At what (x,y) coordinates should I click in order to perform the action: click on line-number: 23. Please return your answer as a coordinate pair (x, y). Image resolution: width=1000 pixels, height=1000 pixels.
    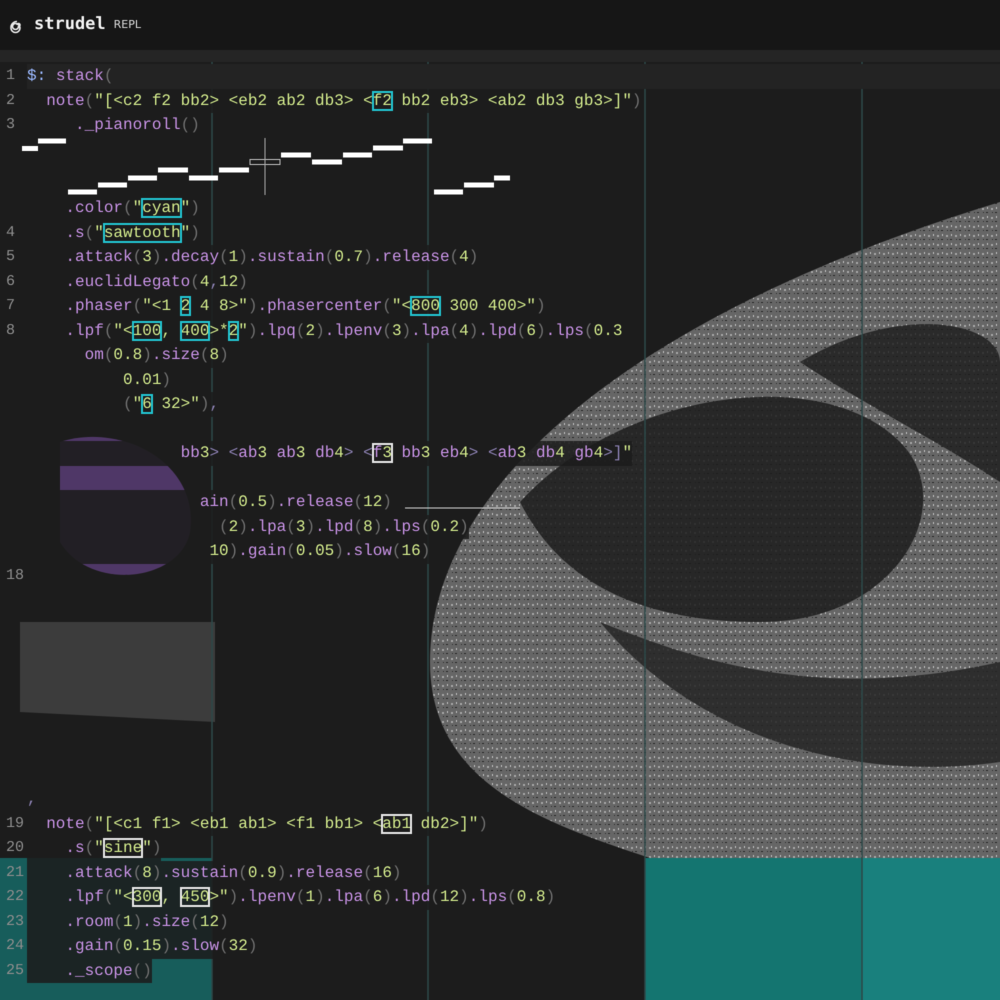
    Looking at the image, I should click on (15, 921).